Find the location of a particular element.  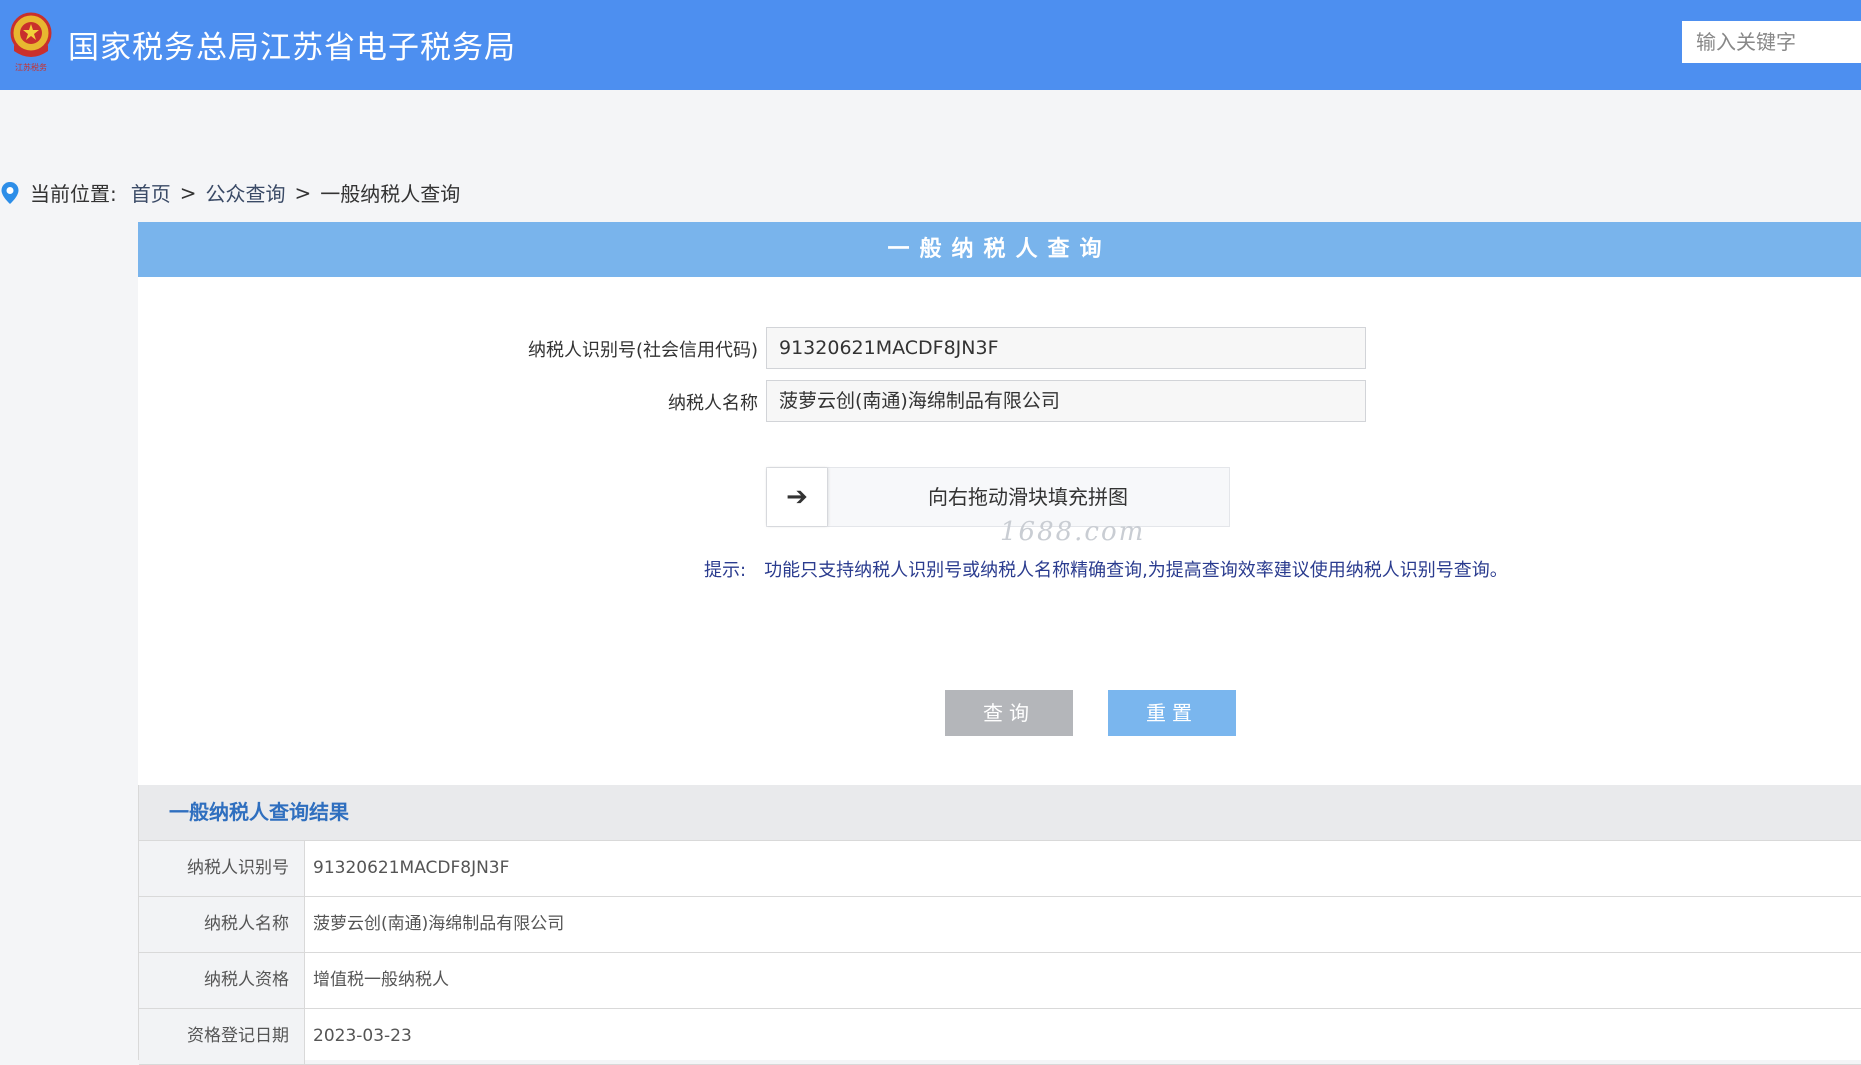

result-value: 2023-03-23 is located at coordinates (362, 1036).